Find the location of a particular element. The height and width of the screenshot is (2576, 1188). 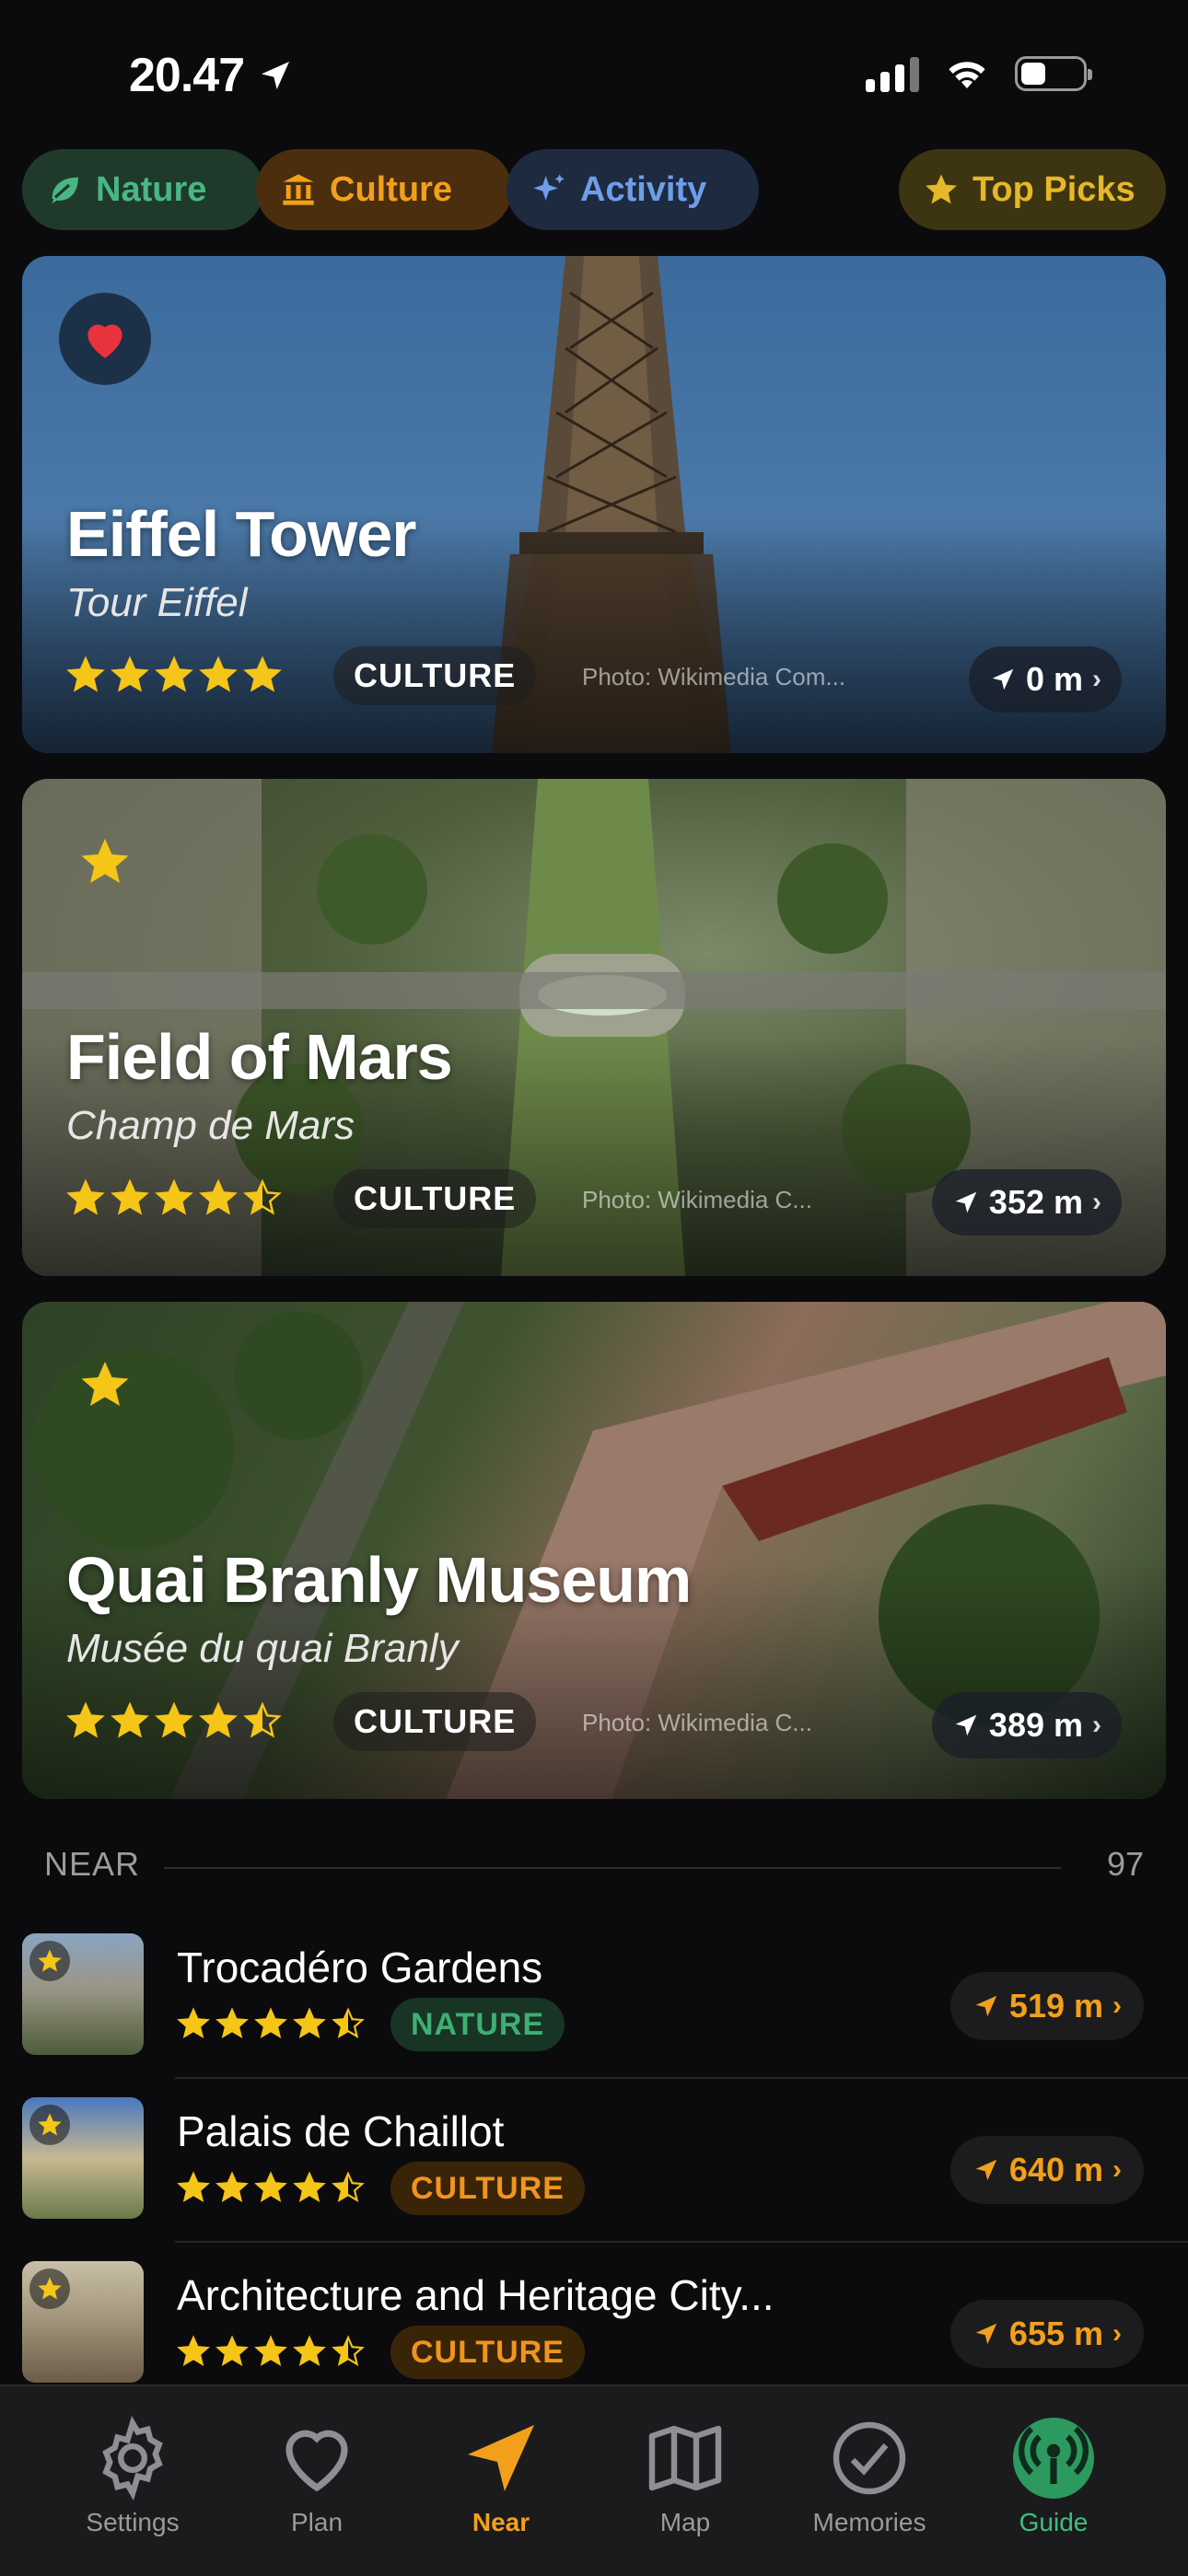

filter-culture: Culture is located at coordinates (384, 189).